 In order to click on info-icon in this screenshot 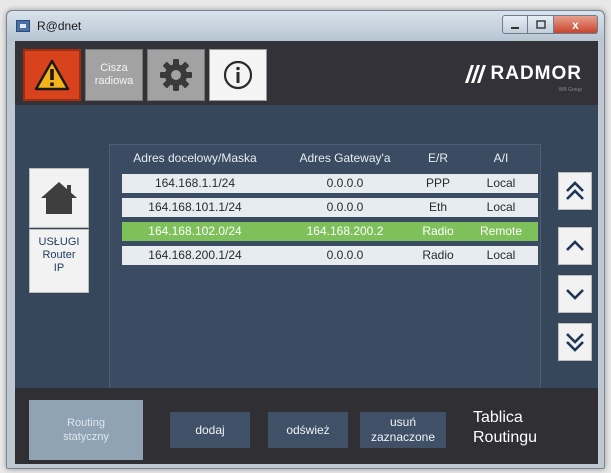, I will do `click(238, 75)`.